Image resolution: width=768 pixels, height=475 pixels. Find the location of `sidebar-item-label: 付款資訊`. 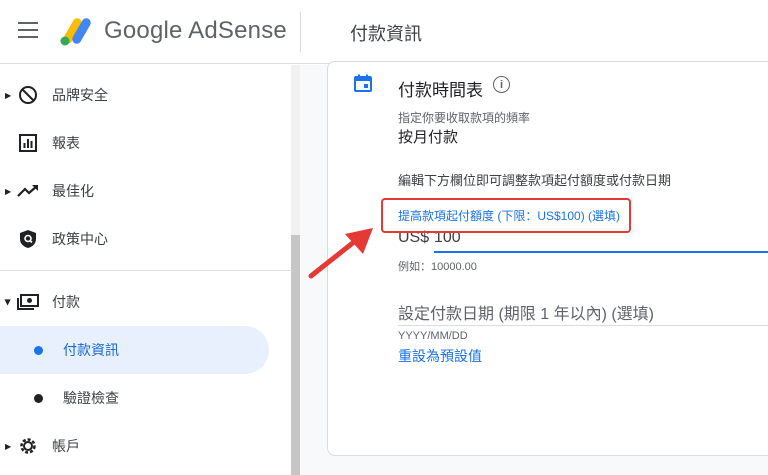

sidebar-item-label: 付款資訊 is located at coordinates (91, 350).